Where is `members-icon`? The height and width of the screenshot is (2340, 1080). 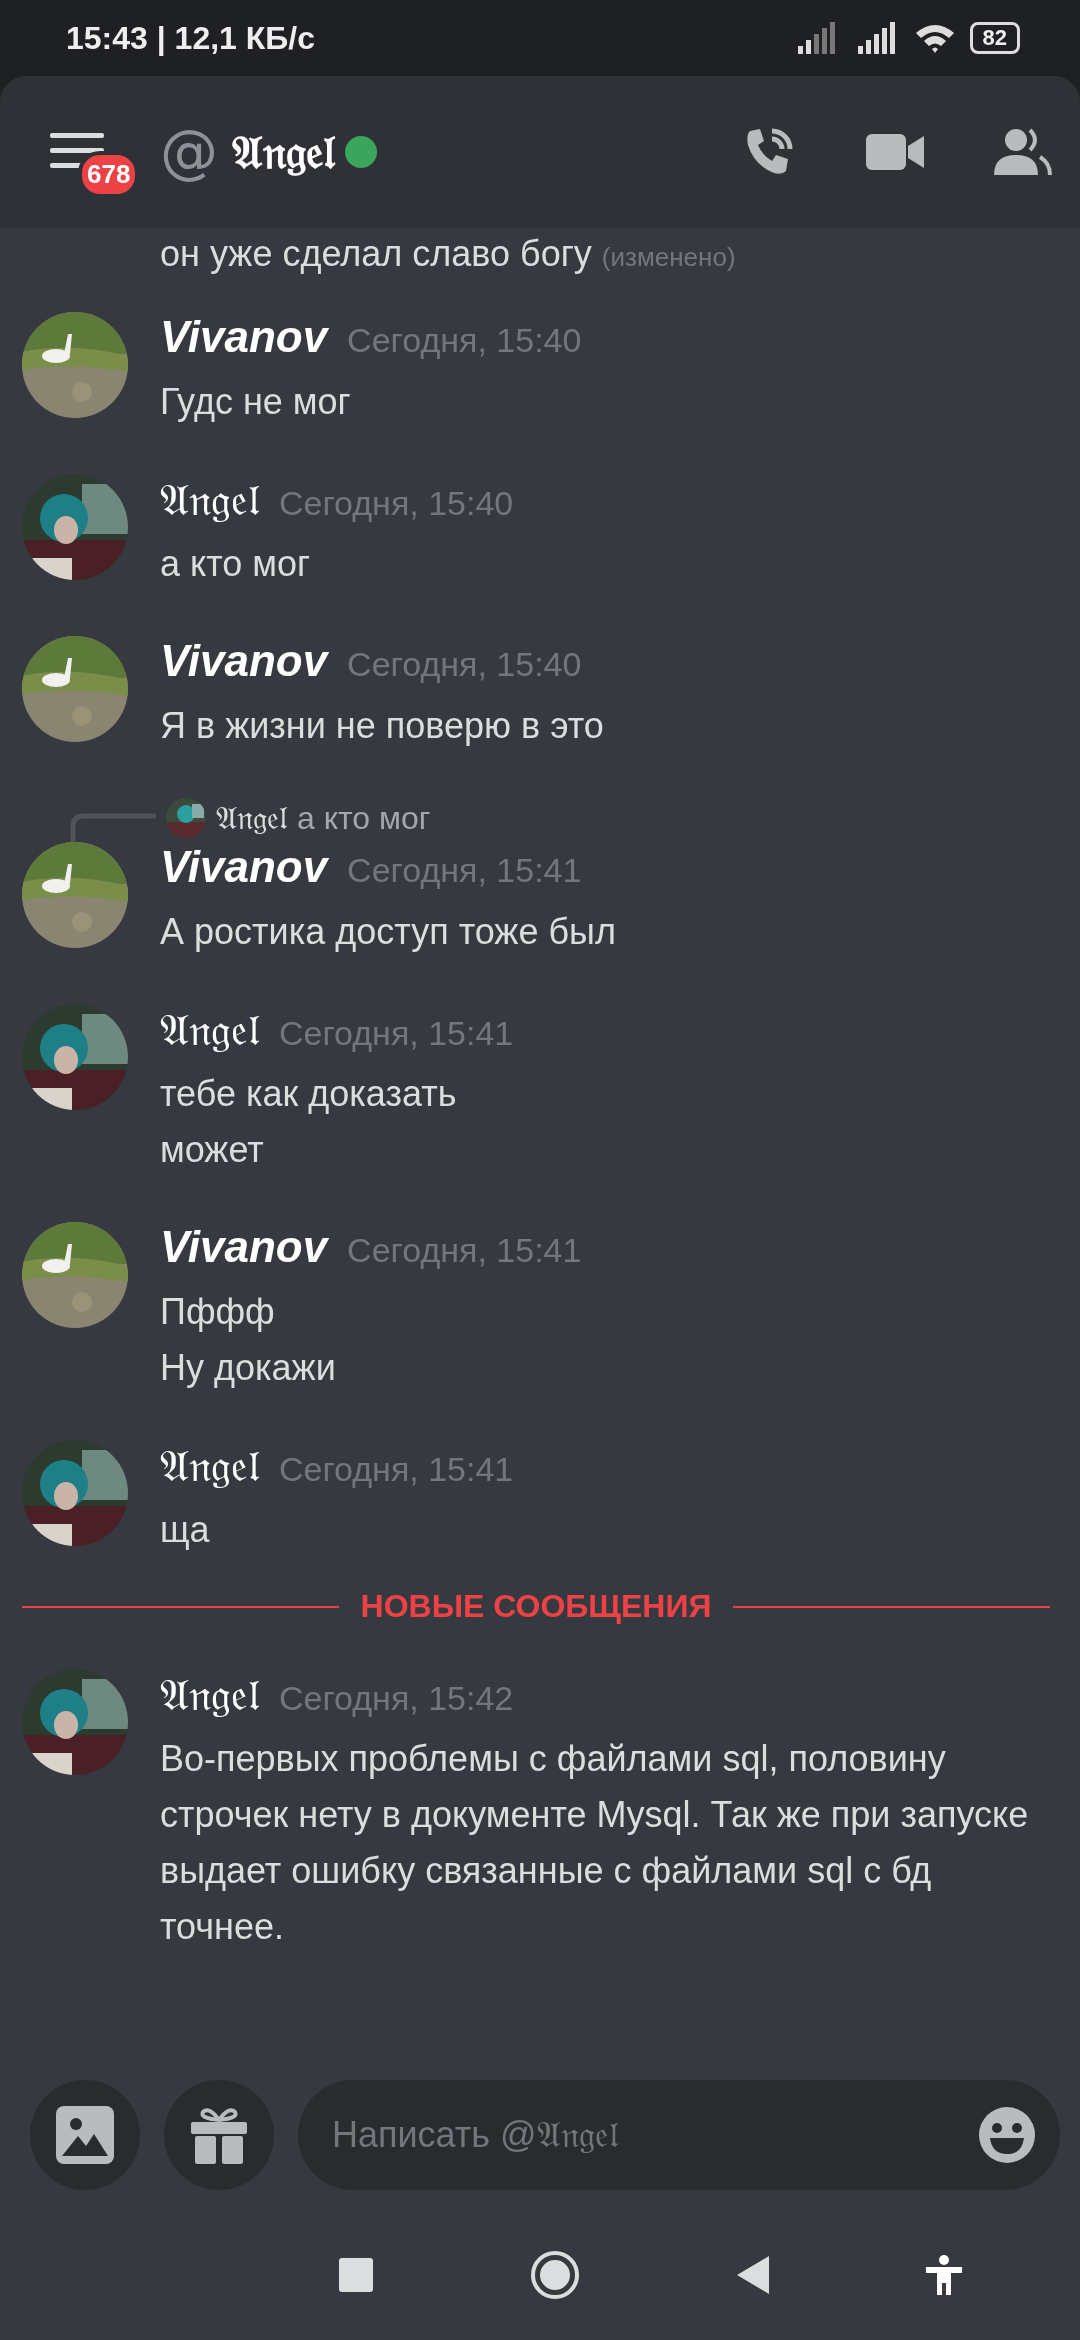
members-icon is located at coordinates (1023, 152).